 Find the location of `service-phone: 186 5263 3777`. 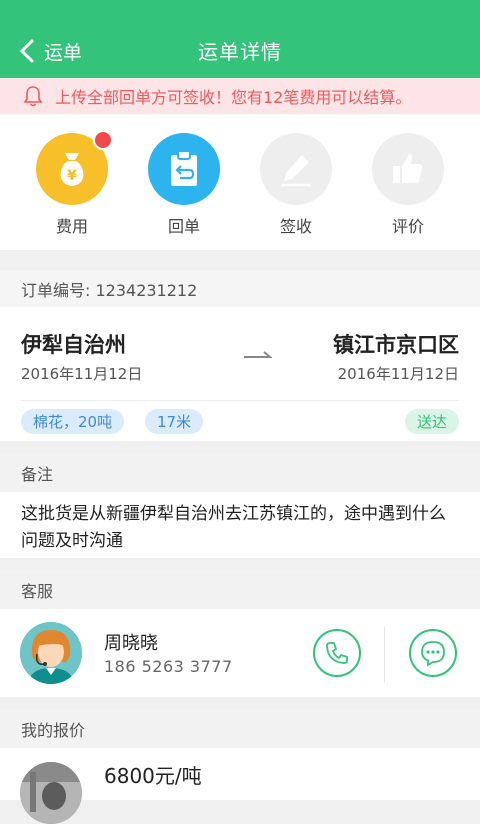

service-phone: 186 5263 3777 is located at coordinates (168, 666).